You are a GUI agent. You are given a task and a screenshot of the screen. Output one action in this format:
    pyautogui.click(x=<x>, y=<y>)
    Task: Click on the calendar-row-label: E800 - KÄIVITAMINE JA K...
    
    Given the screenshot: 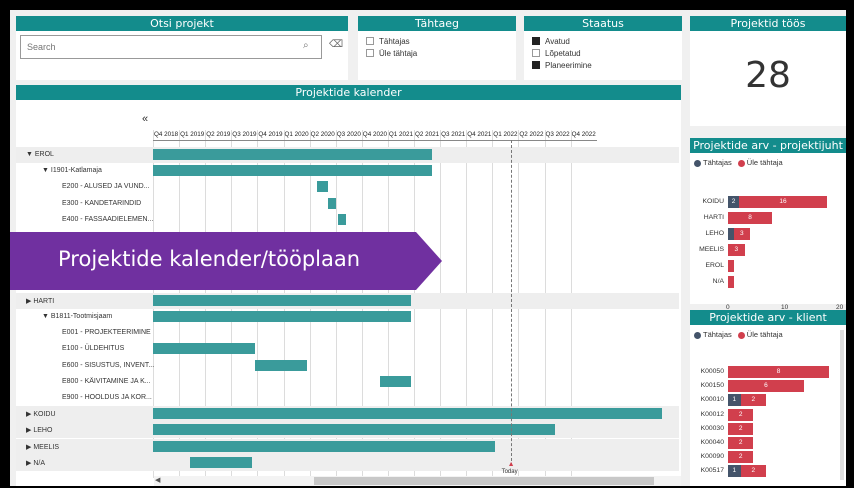 What is the action you would take?
    pyautogui.click(x=106, y=381)
    